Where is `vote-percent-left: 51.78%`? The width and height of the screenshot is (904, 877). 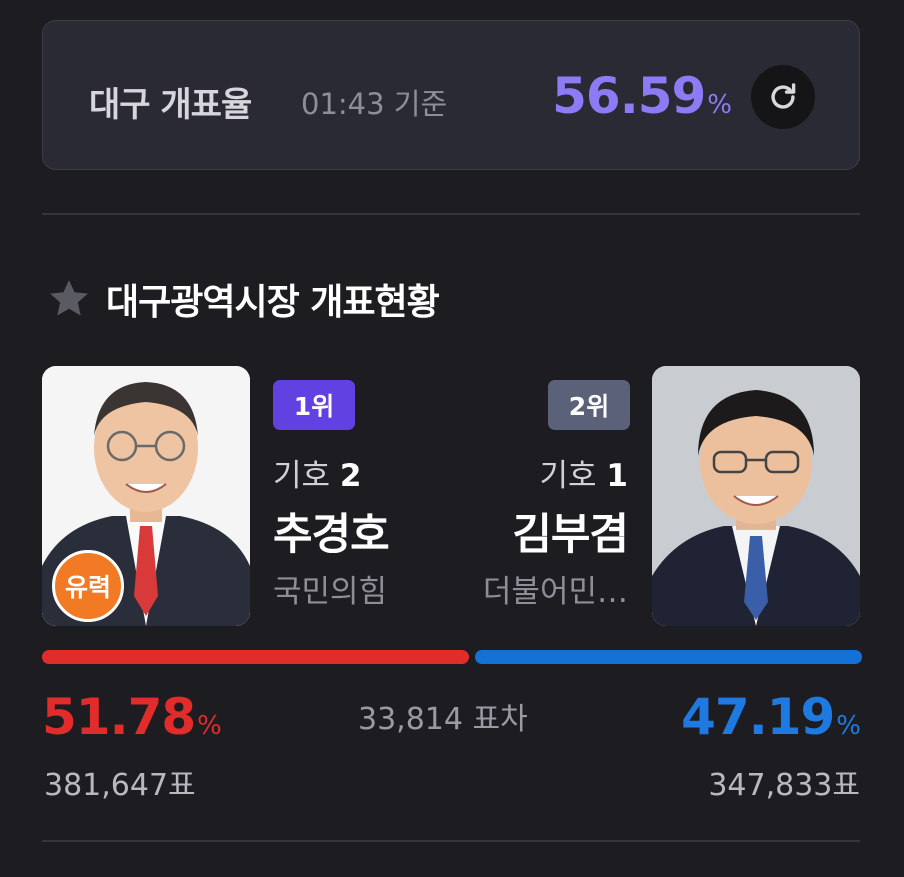 vote-percent-left: 51.78% is located at coordinates (132, 717).